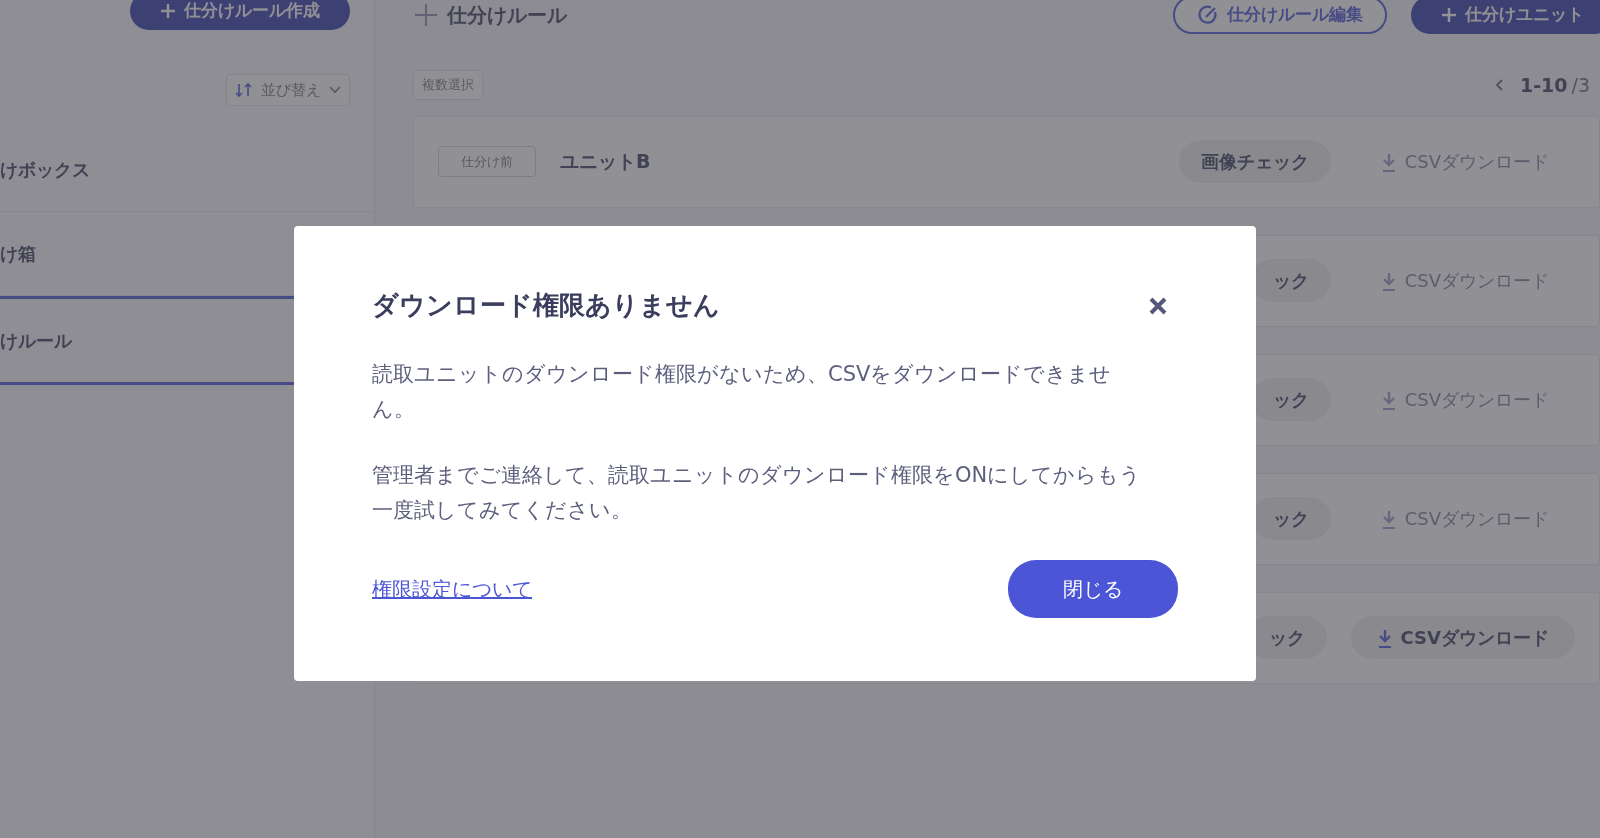  Describe the element at coordinates (452, 588) in the screenshot. I see `permission-settings-link: 権限設定について` at that location.